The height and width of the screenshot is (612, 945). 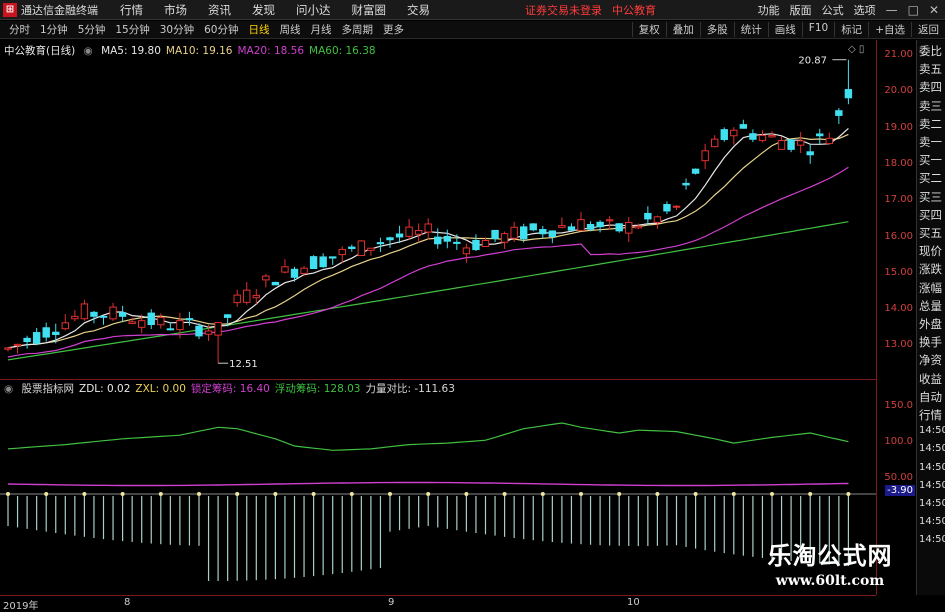 What do you see at coordinates (769, 10) in the screenshot?
I see `menu-item-function: 功能` at bounding box center [769, 10].